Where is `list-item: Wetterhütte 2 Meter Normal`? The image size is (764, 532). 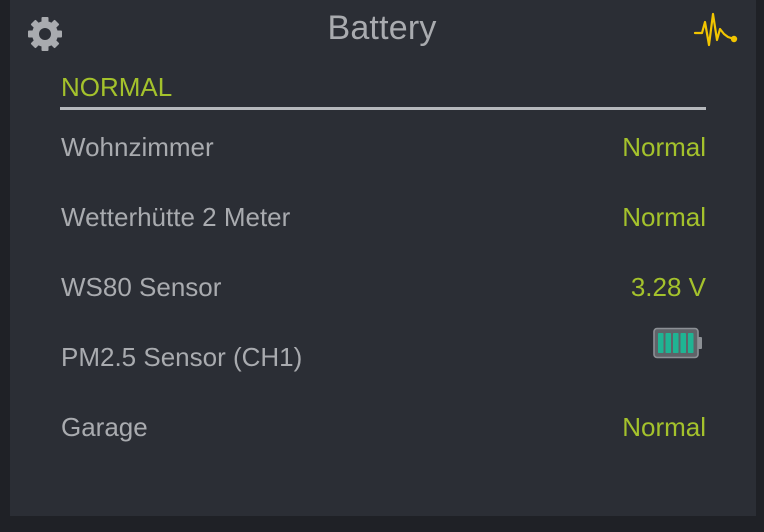 list-item: Wetterhütte 2 Meter Normal is located at coordinates (383, 222).